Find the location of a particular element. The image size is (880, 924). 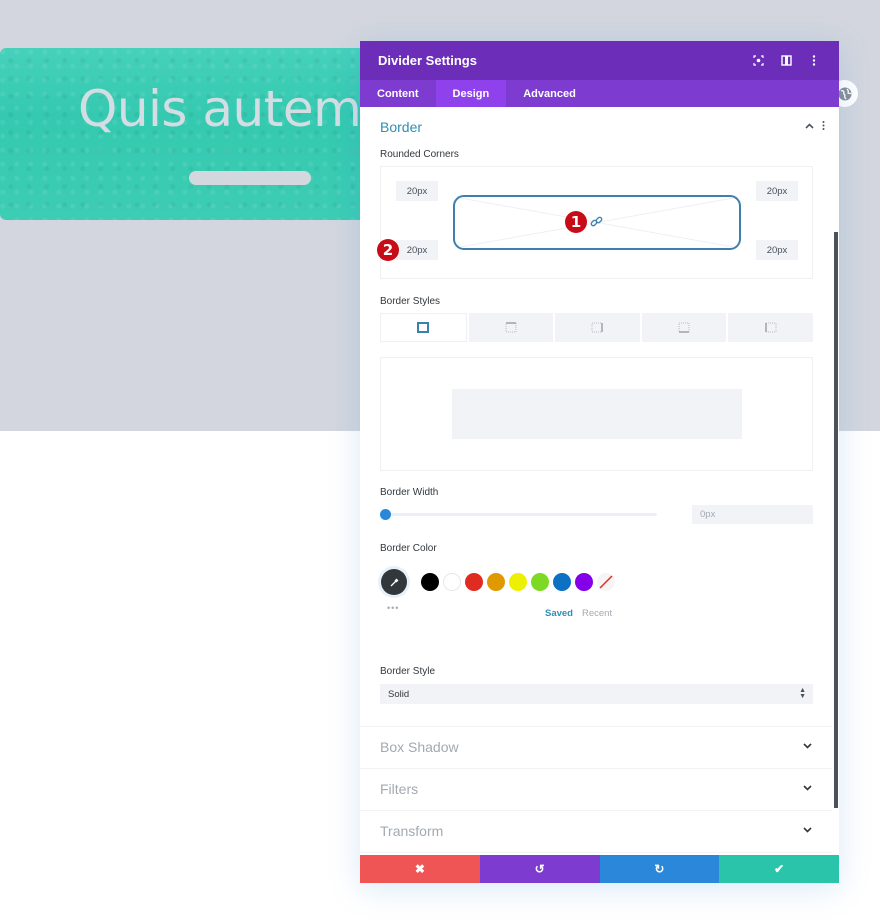

border-style-bottom is located at coordinates (684, 327).